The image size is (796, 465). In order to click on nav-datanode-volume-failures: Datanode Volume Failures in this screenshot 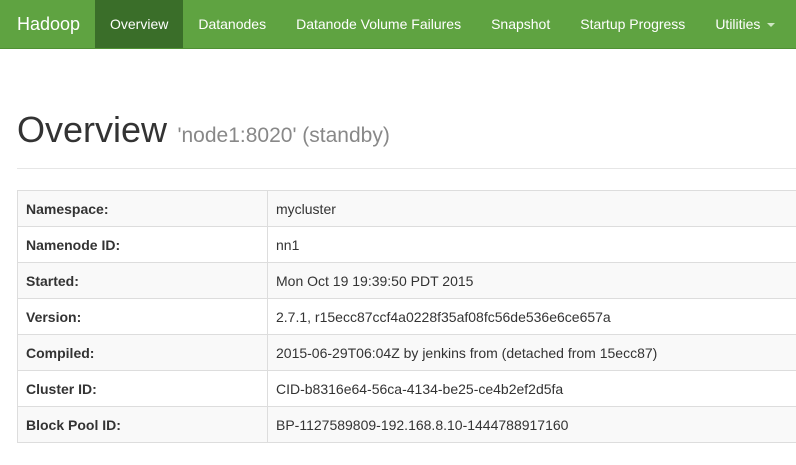, I will do `click(378, 24)`.